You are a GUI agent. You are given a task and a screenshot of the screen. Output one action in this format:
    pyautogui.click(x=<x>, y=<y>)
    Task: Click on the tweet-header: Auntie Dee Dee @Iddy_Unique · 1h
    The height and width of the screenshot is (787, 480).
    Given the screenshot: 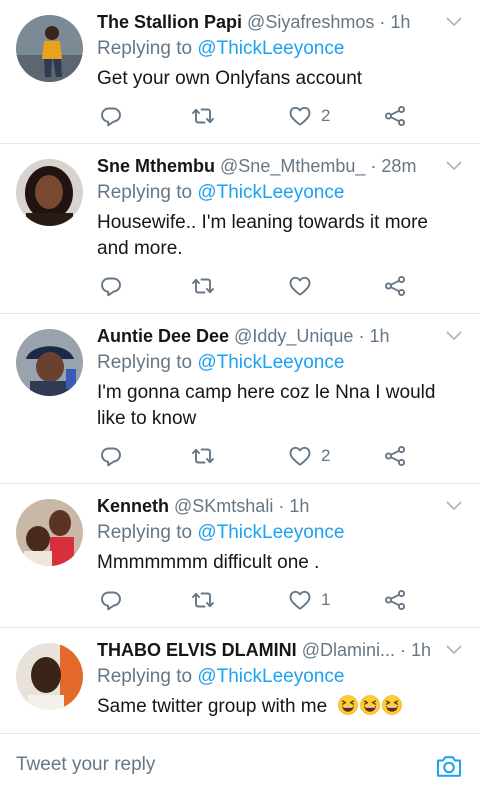 What is the action you would take?
    pyautogui.click(x=267, y=336)
    